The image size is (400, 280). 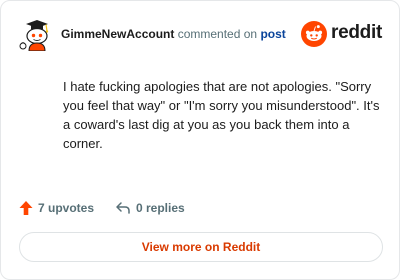 What do you see at coordinates (117, 34) in the screenshot?
I see `username-link: GimmeNewAccount` at bounding box center [117, 34].